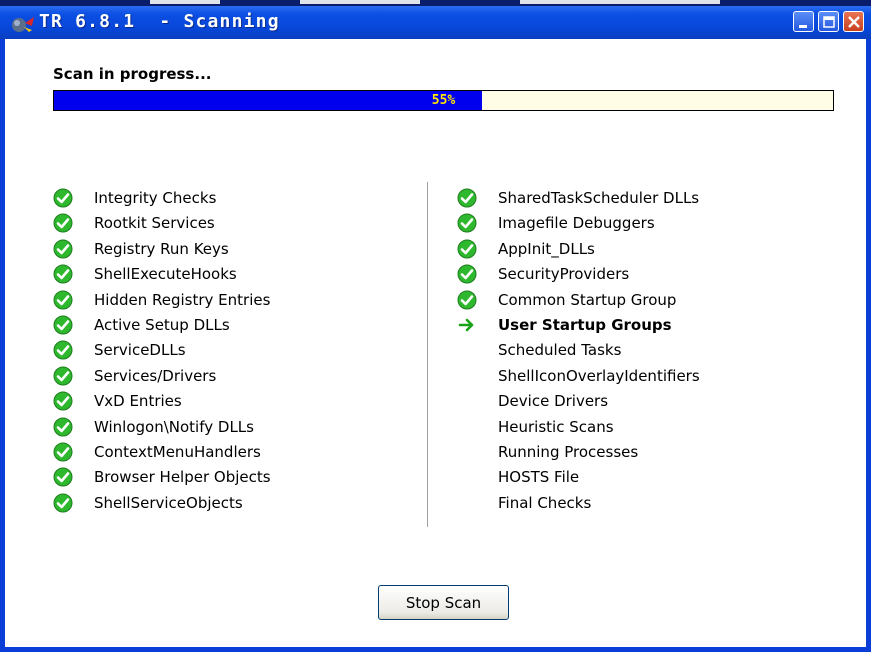 This screenshot has width=871, height=652. Describe the element at coordinates (138, 401) in the screenshot. I see `check-item-label: VxD Entries` at that location.